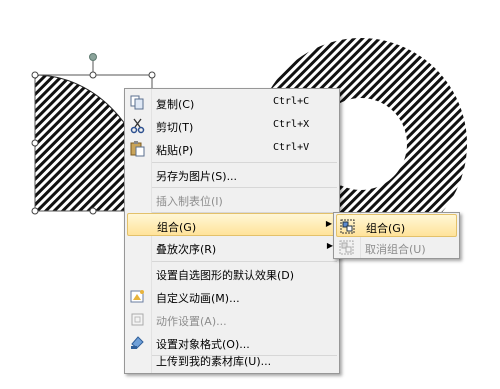 The image size is (500, 389). Describe the element at coordinates (175, 104) in the screenshot. I see `menu-item-label: 复制(C)` at that location.